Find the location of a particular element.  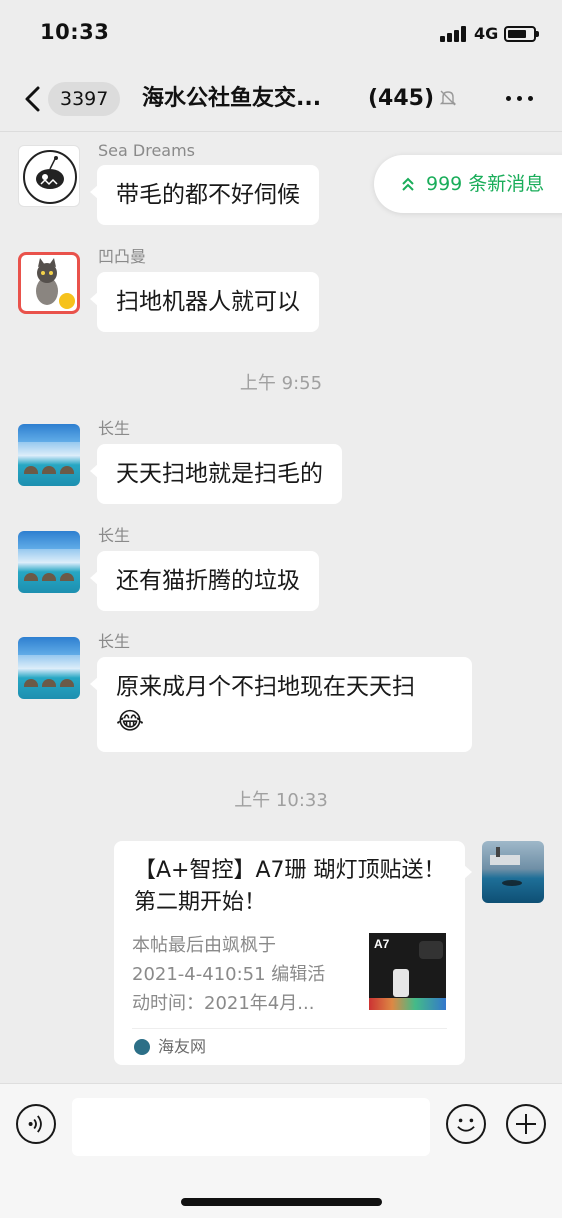

unread-count-badge: 3397 is located at coordinates (84, 99).